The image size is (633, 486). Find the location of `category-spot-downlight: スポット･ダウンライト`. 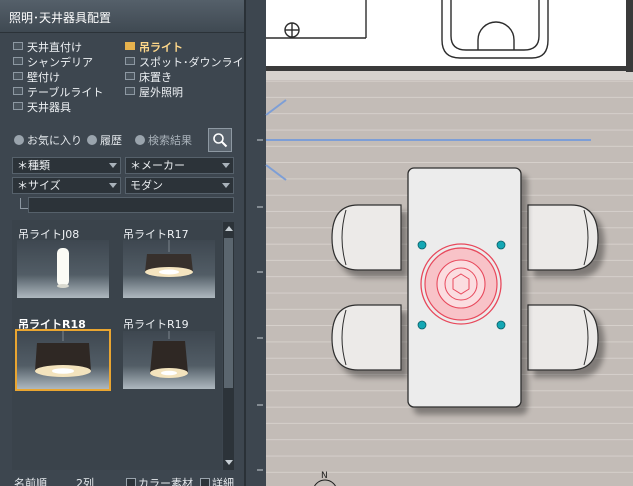

category-spot-downlight: スポット･ダウンライト is located at coordinates (184, 63).